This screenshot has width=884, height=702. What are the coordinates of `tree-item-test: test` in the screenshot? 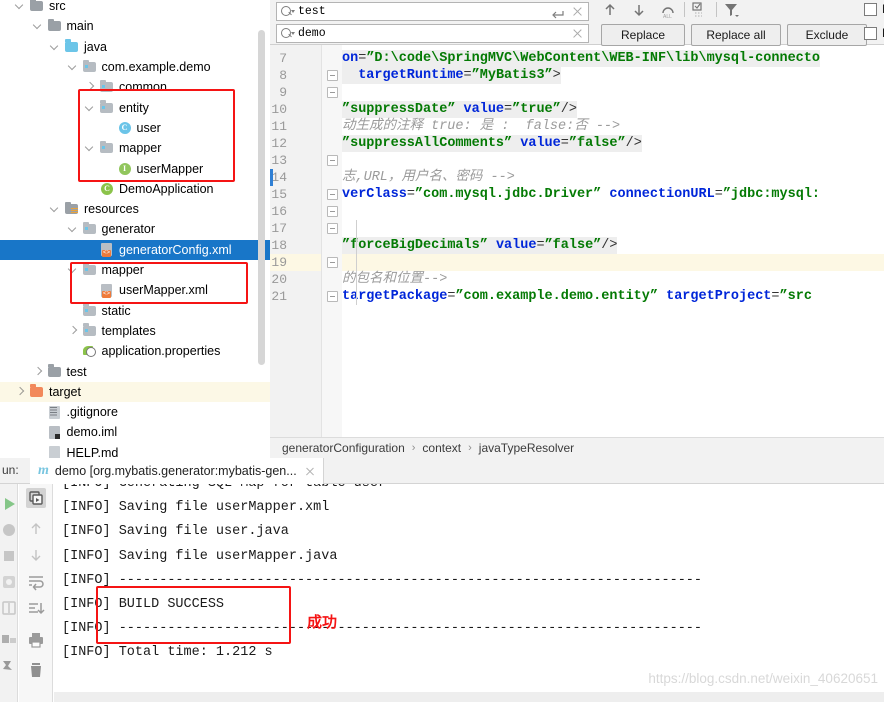 It's located at (135, 371).